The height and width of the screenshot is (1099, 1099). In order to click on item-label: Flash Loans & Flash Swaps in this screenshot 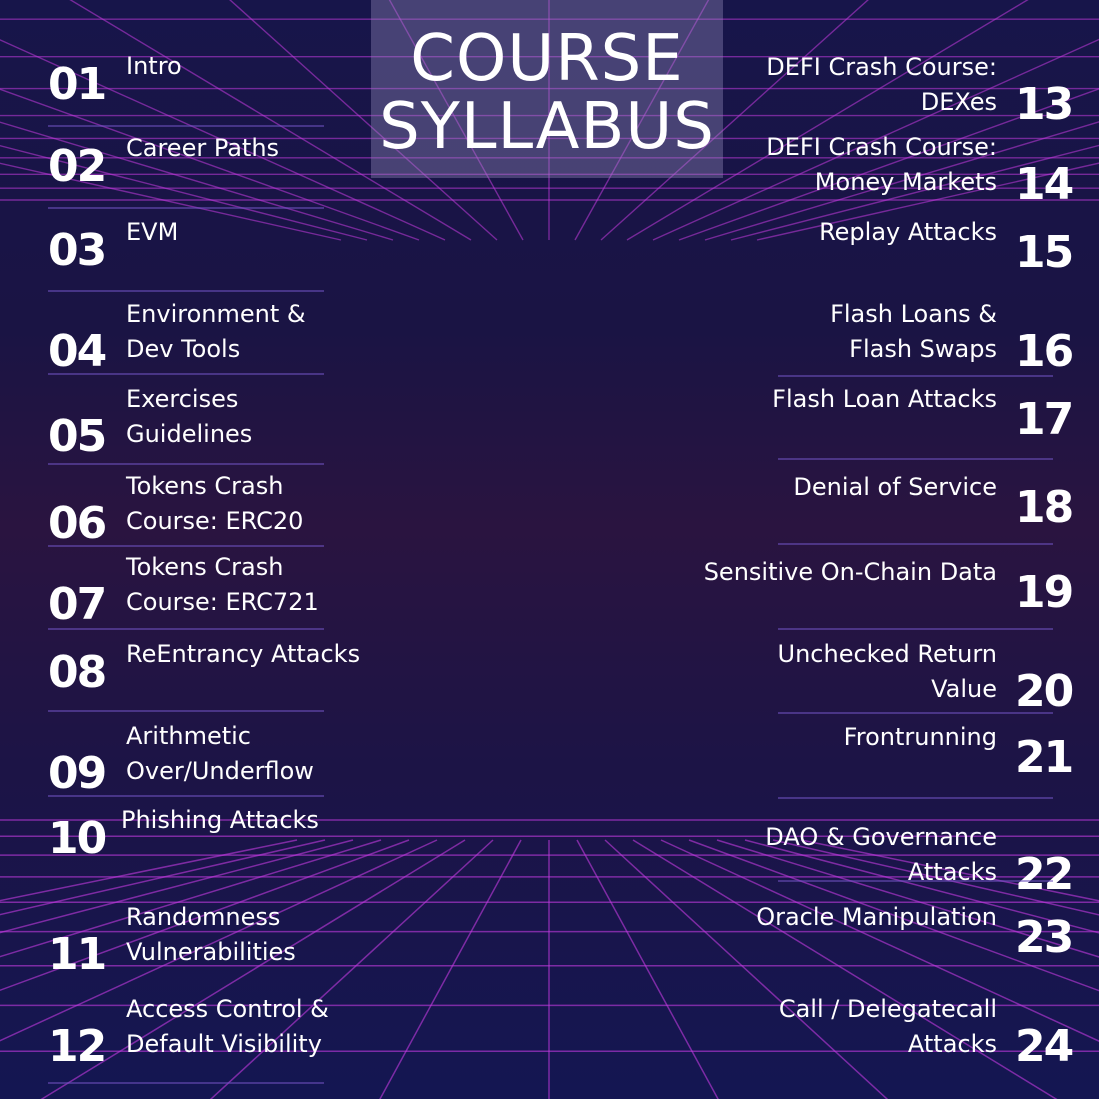, I will do `click(913, 331)`.